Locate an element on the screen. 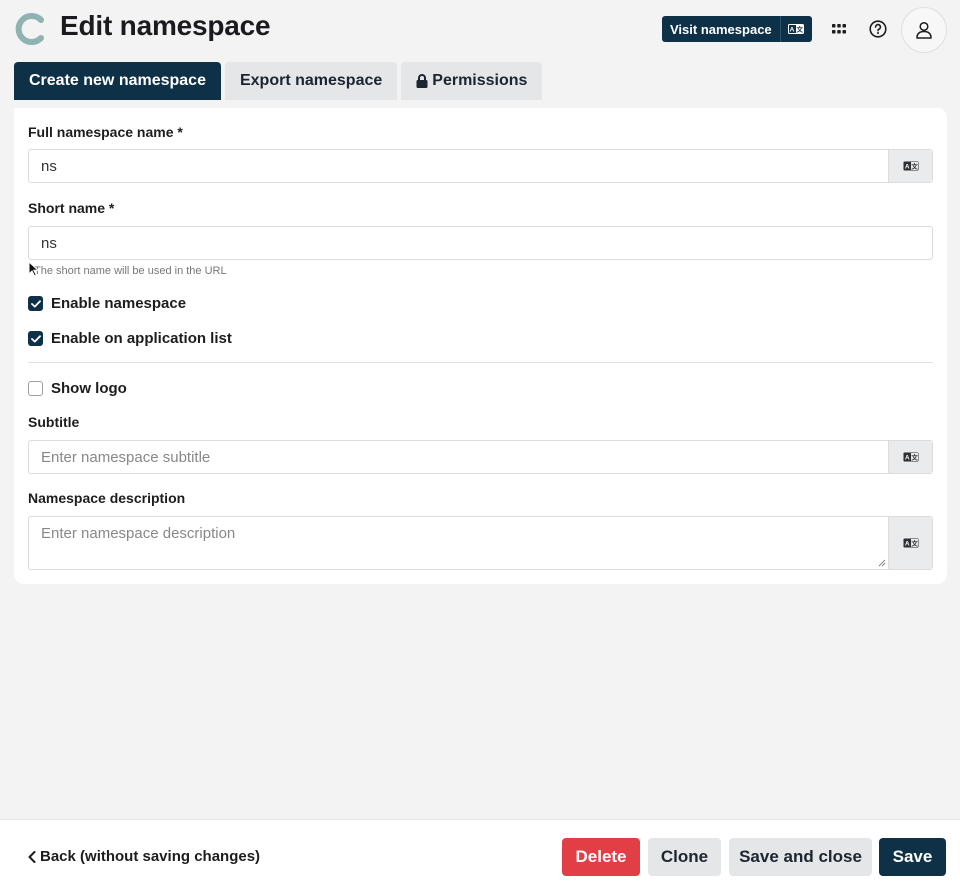 The width and height of the screenshot is (960, 892). back-link-label: Back (without saving changes) is located at coordinates (150, 856).